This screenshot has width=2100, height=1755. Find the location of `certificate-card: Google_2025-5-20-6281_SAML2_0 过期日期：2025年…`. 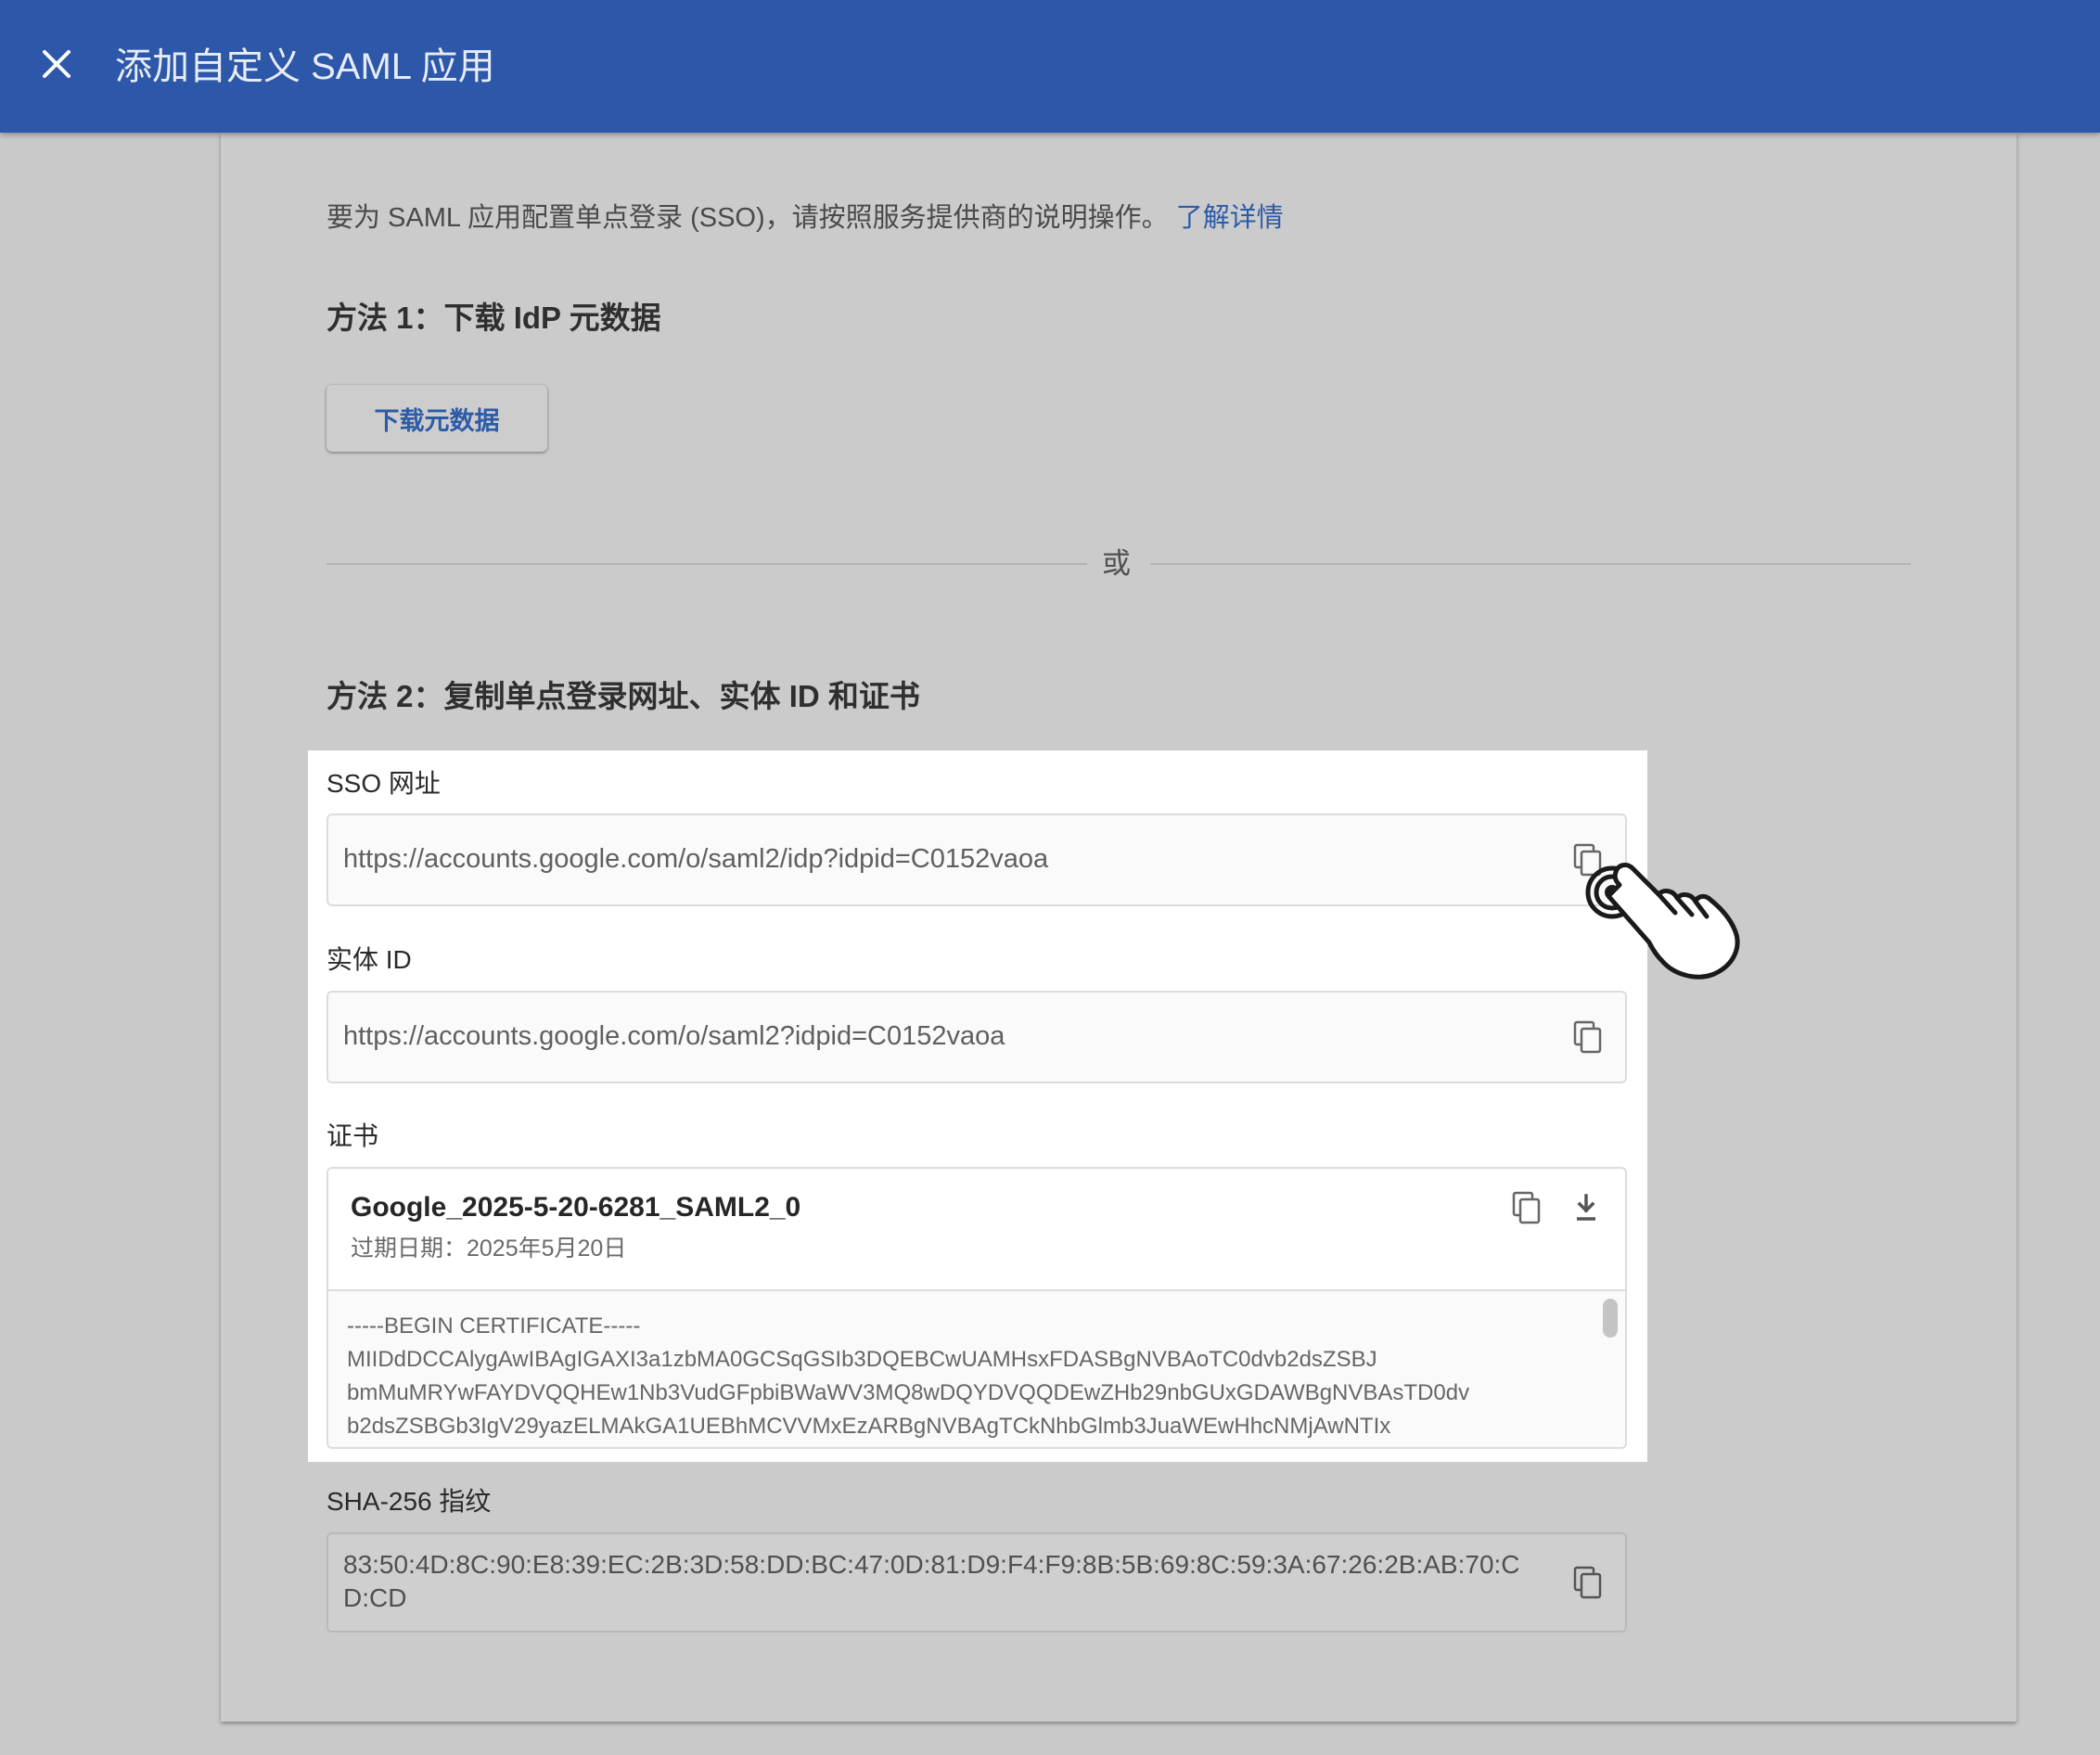

certificate-card: Google_2025-5-20-6281_SAML2_0 过期日期：2025年… is located at coordinates (977, 1308).